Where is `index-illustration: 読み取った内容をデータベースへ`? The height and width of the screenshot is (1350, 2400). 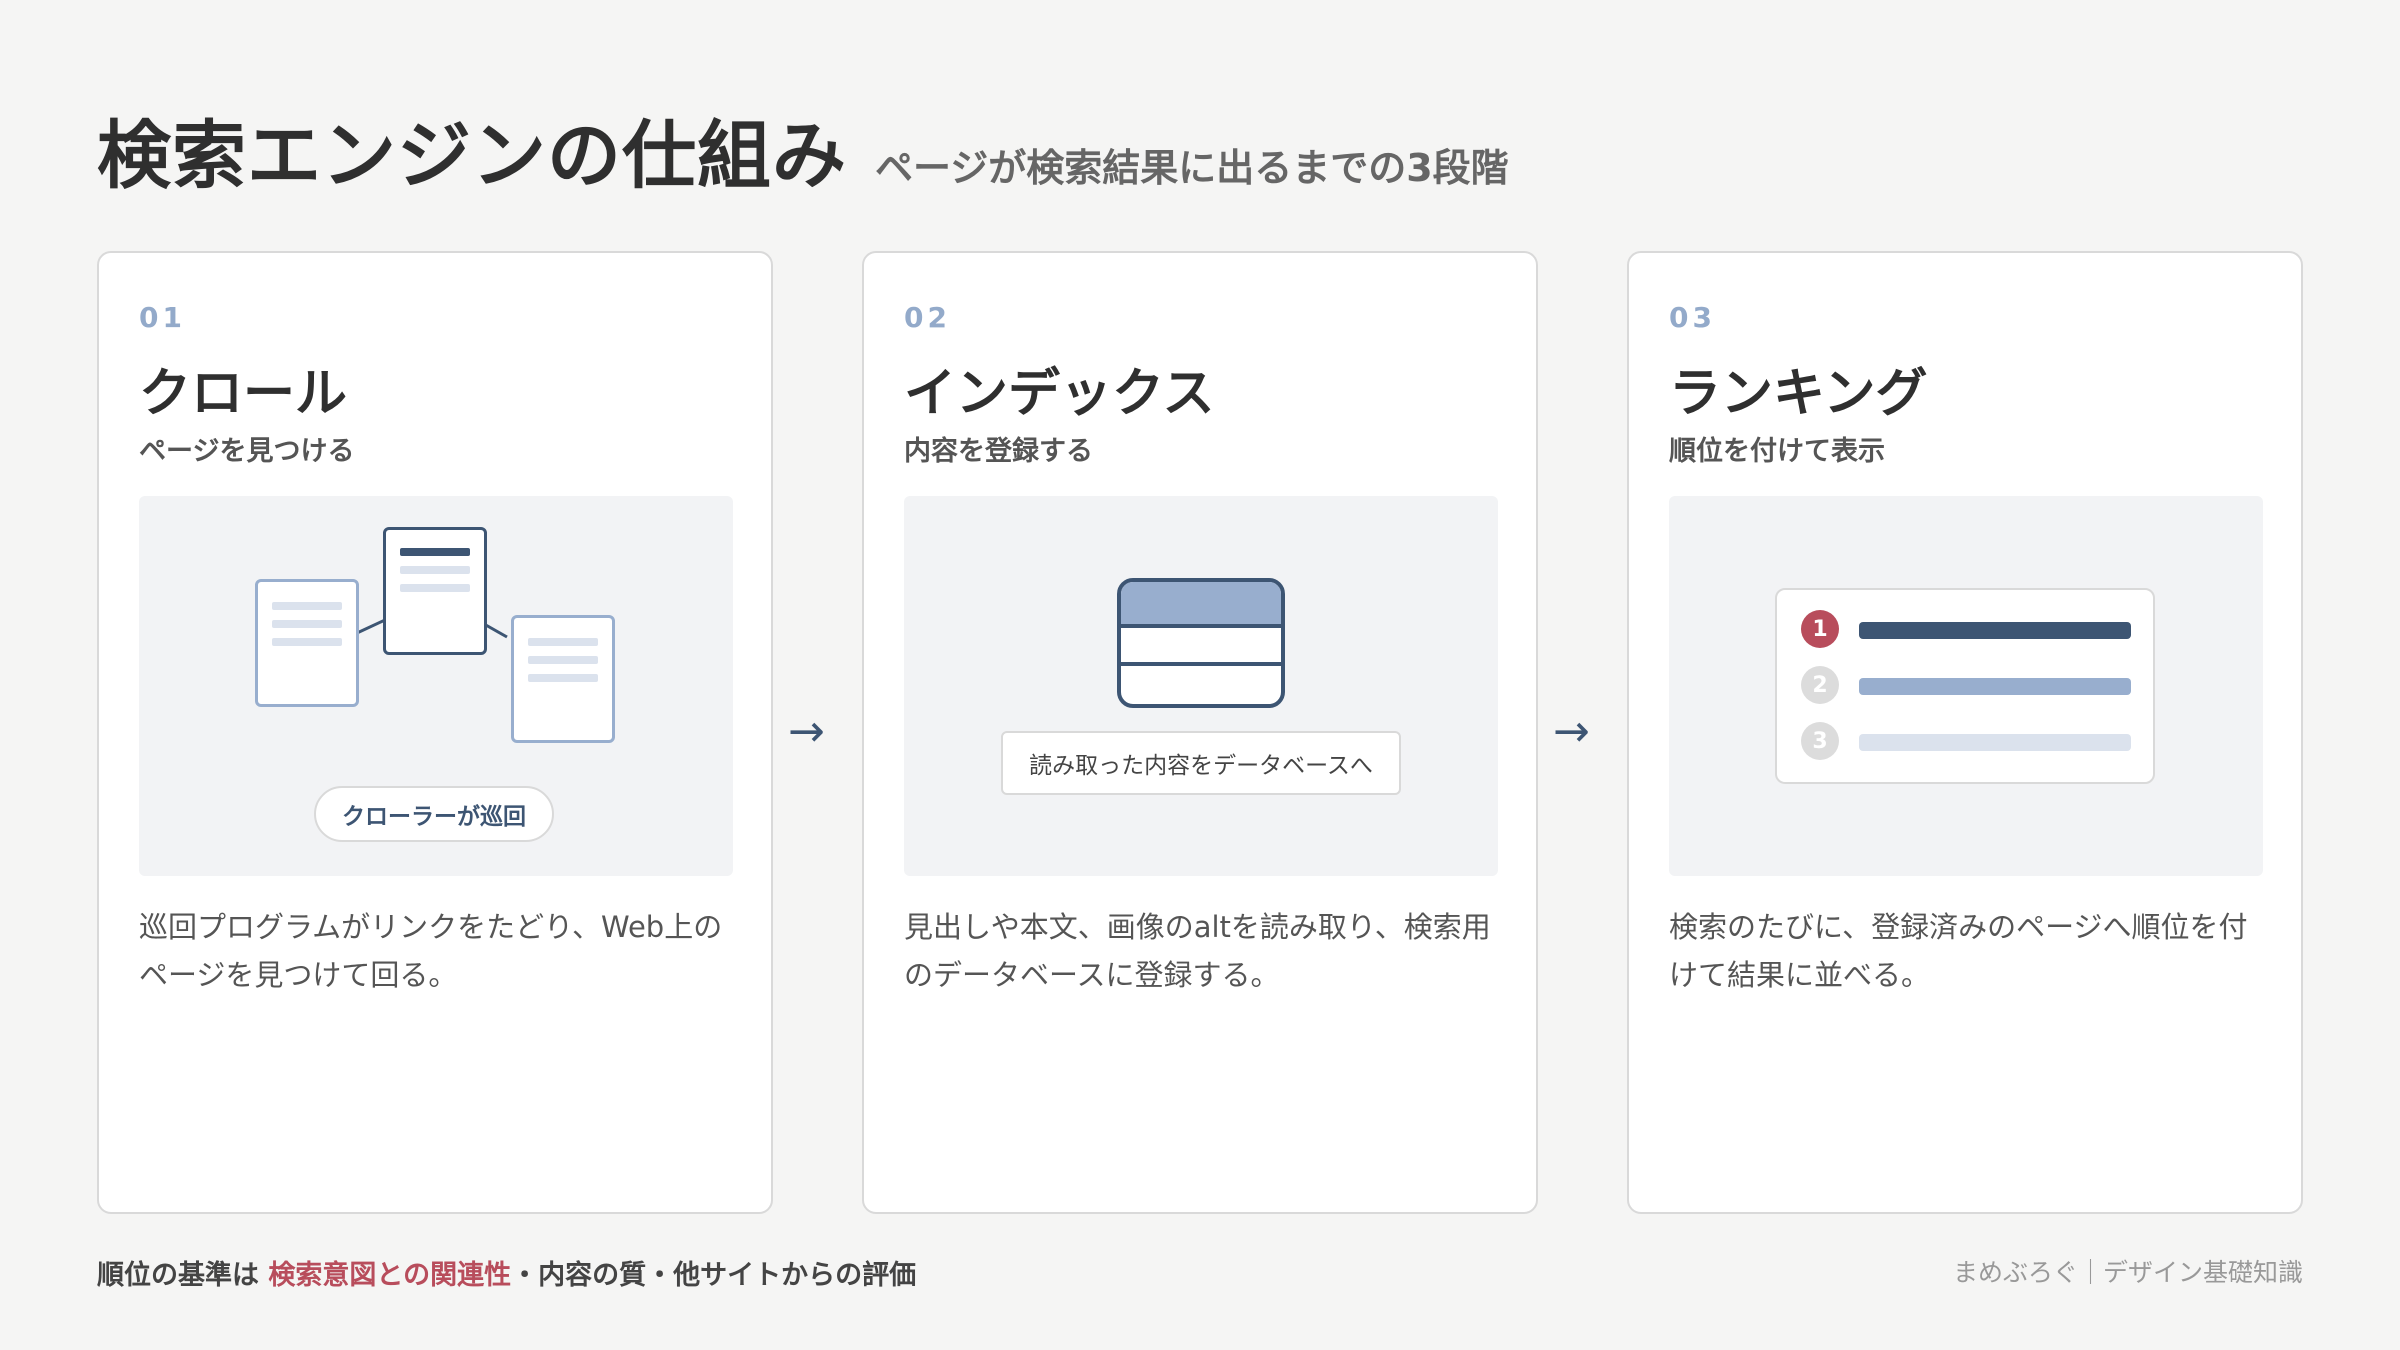 index-illustration: 読み取った内容をデータベースへ is located at coordinates (1201, 686).